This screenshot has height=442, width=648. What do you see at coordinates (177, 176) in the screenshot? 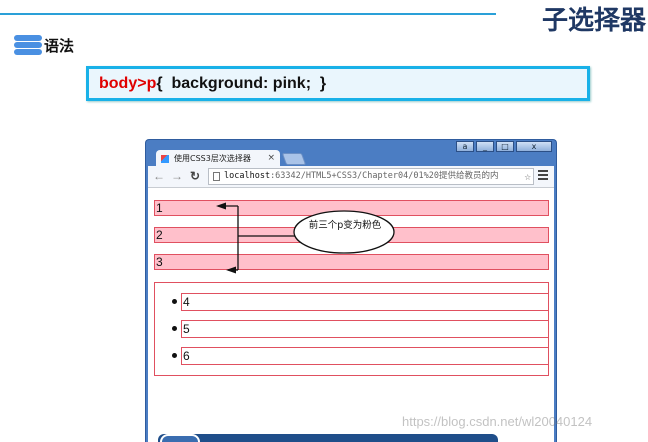
I see `forward-arrow-icon: →` at bounding box center [177, 176].